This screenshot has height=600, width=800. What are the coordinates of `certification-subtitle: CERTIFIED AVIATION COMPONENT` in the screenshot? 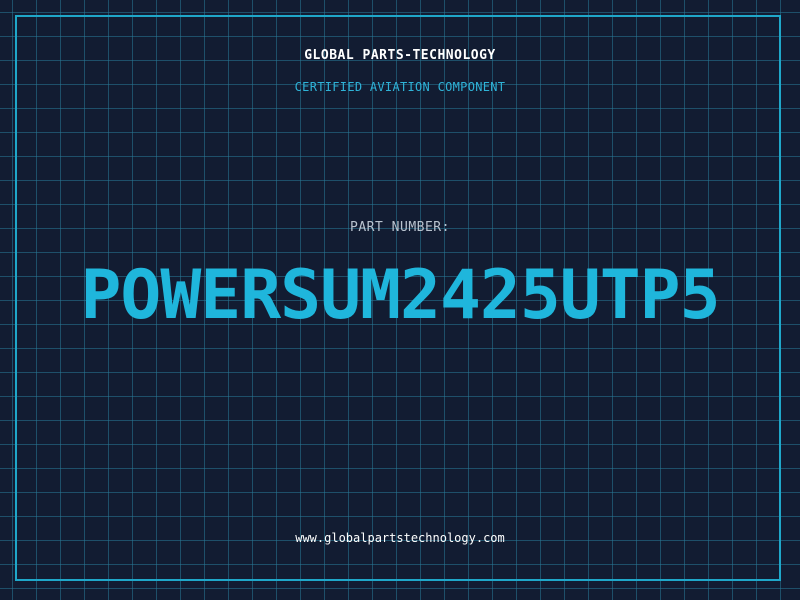 It's located at (400, 87).